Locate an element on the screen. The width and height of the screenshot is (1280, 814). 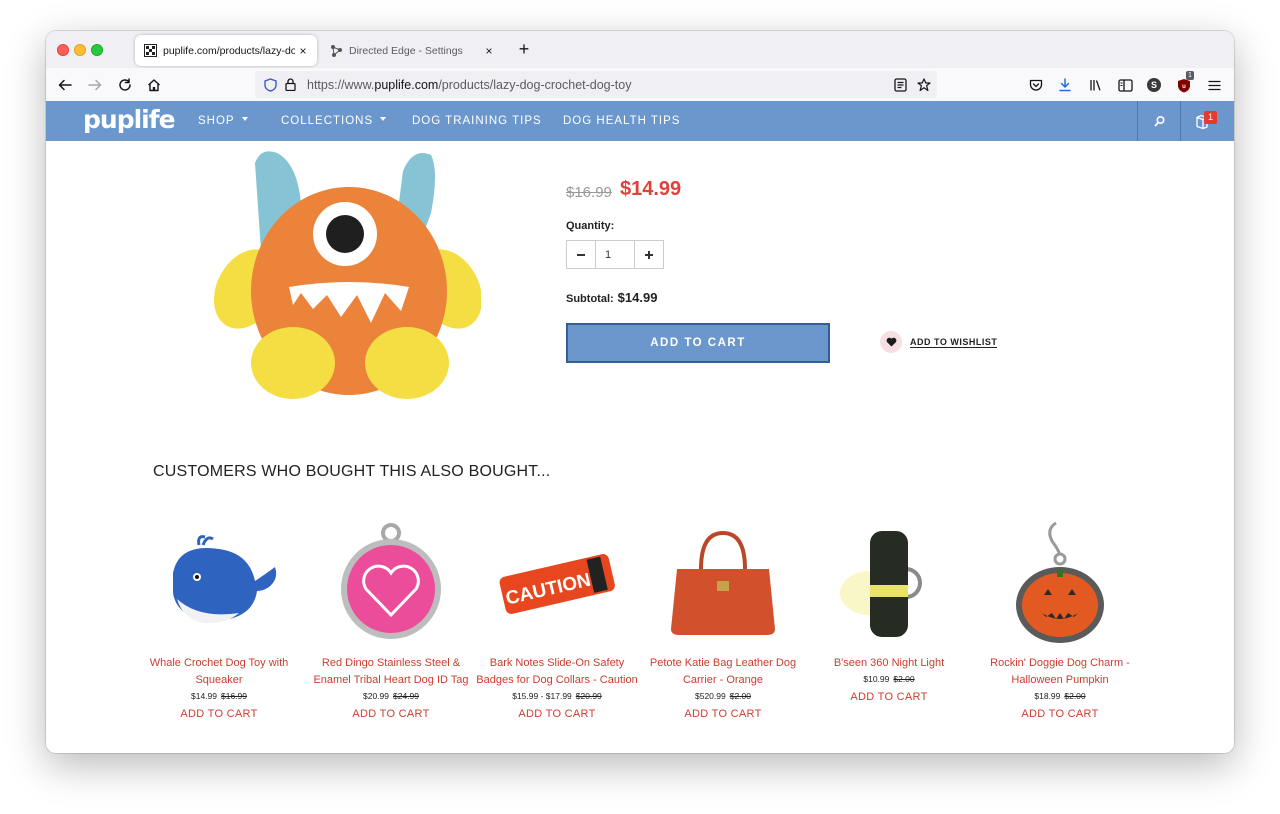
reload-icon is located at coordinates (125, 85).